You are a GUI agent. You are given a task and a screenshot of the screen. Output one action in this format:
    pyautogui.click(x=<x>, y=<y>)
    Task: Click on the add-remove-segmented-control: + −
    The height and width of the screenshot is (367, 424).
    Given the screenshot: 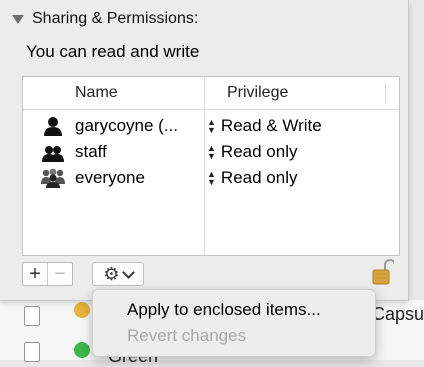 What is the action you would take?
    pyautogui.click(x=47, y=274)
    